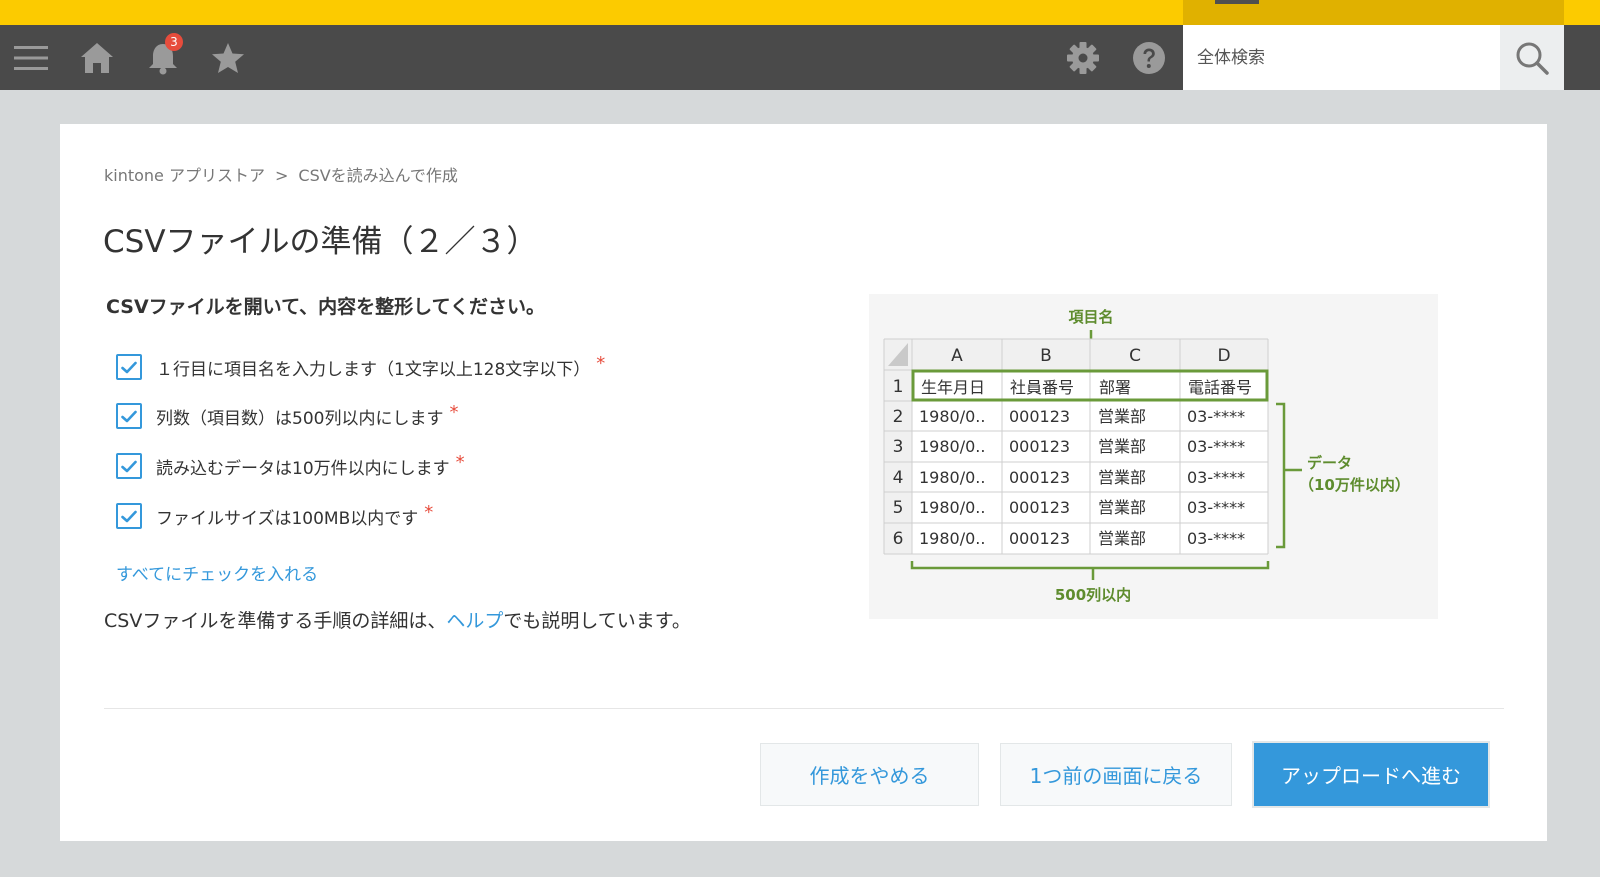 The width and height of the screenshot is (1600, 877). Describe the element at coordinates (1116, 774) in the screenshot. I see `back-button: 1つ前の画面に戻る` at that location.